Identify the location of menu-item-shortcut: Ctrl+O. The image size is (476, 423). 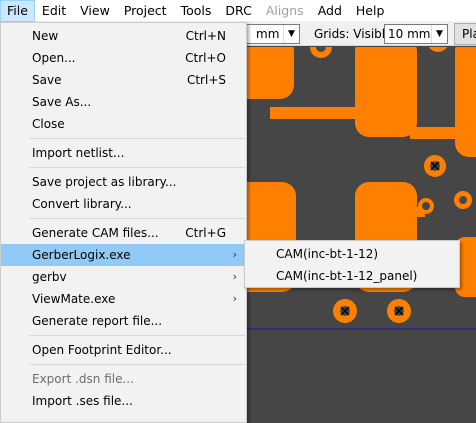
(205, 58).